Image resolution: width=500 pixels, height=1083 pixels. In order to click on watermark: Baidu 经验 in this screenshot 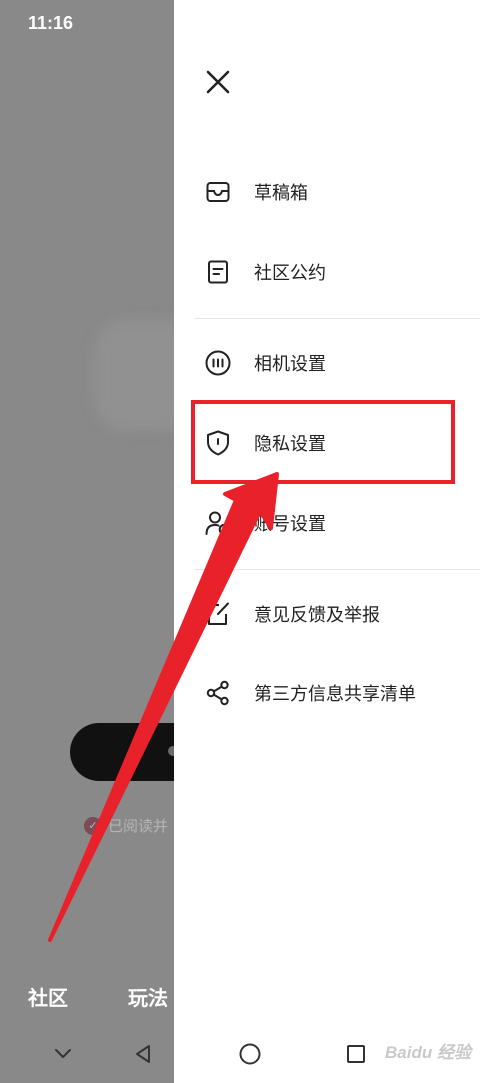, I will do `click(428, 1052)`.